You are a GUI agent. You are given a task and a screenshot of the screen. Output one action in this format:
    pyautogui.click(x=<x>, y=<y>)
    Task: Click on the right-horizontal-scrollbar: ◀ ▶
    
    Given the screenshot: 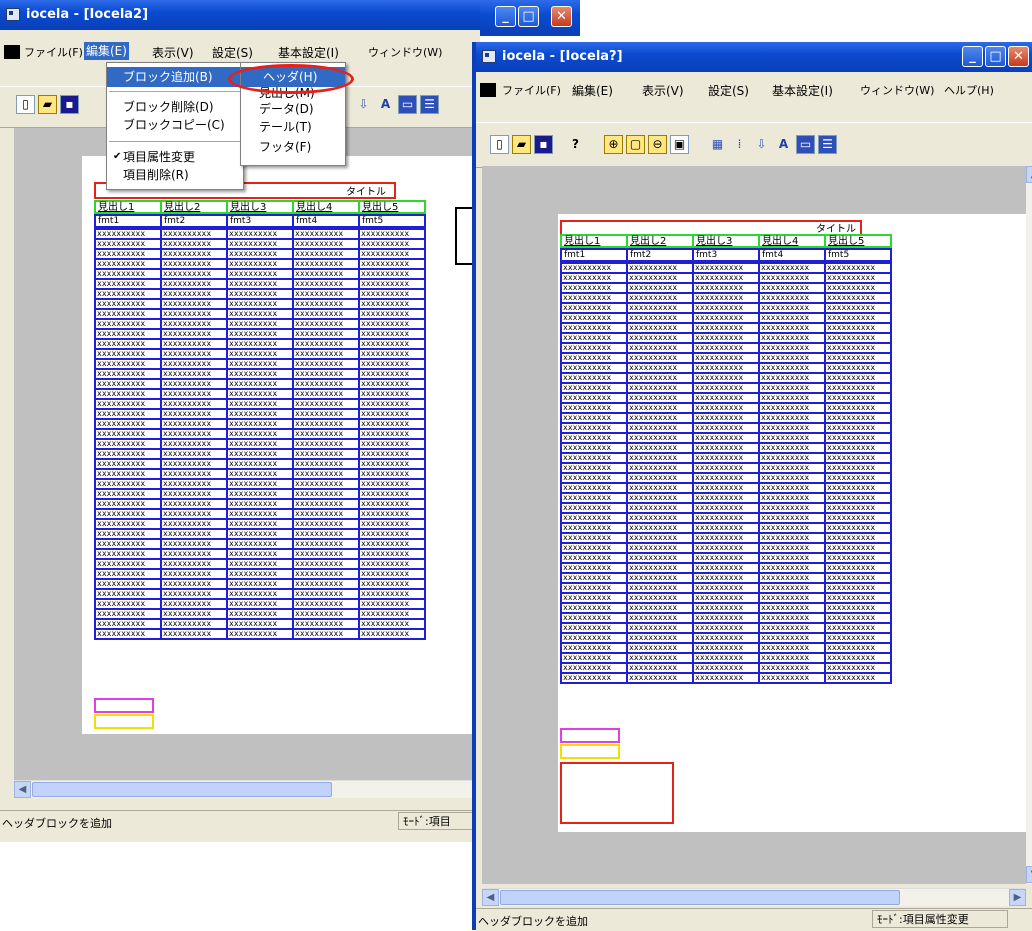 What is the action you would take?
    pyautogui.click(x=754, y=897)
    